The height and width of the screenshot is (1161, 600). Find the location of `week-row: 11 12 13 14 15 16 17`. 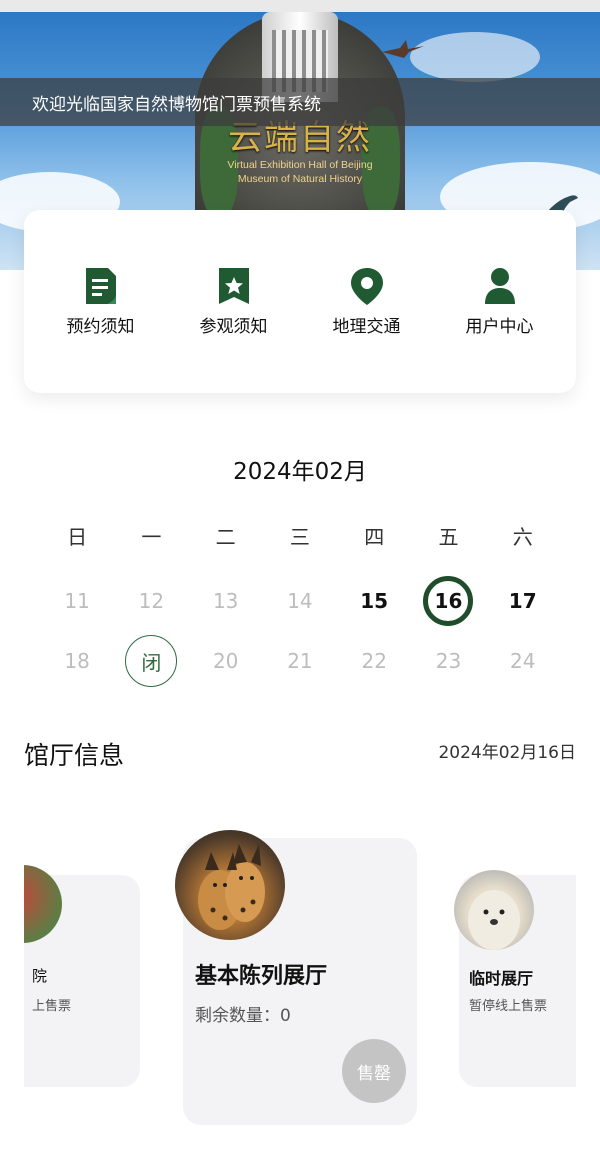

week-row: 11 12 13 14 15 16 17 is located at coordinates (300, 601).